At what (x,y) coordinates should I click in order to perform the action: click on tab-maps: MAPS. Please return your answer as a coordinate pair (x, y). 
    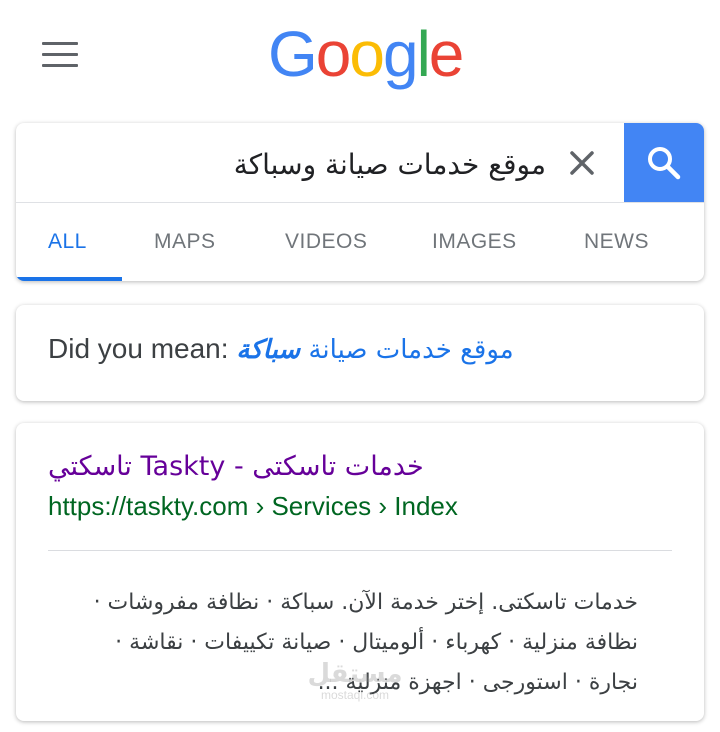
    Looking at the image, I should click on (185, 242).